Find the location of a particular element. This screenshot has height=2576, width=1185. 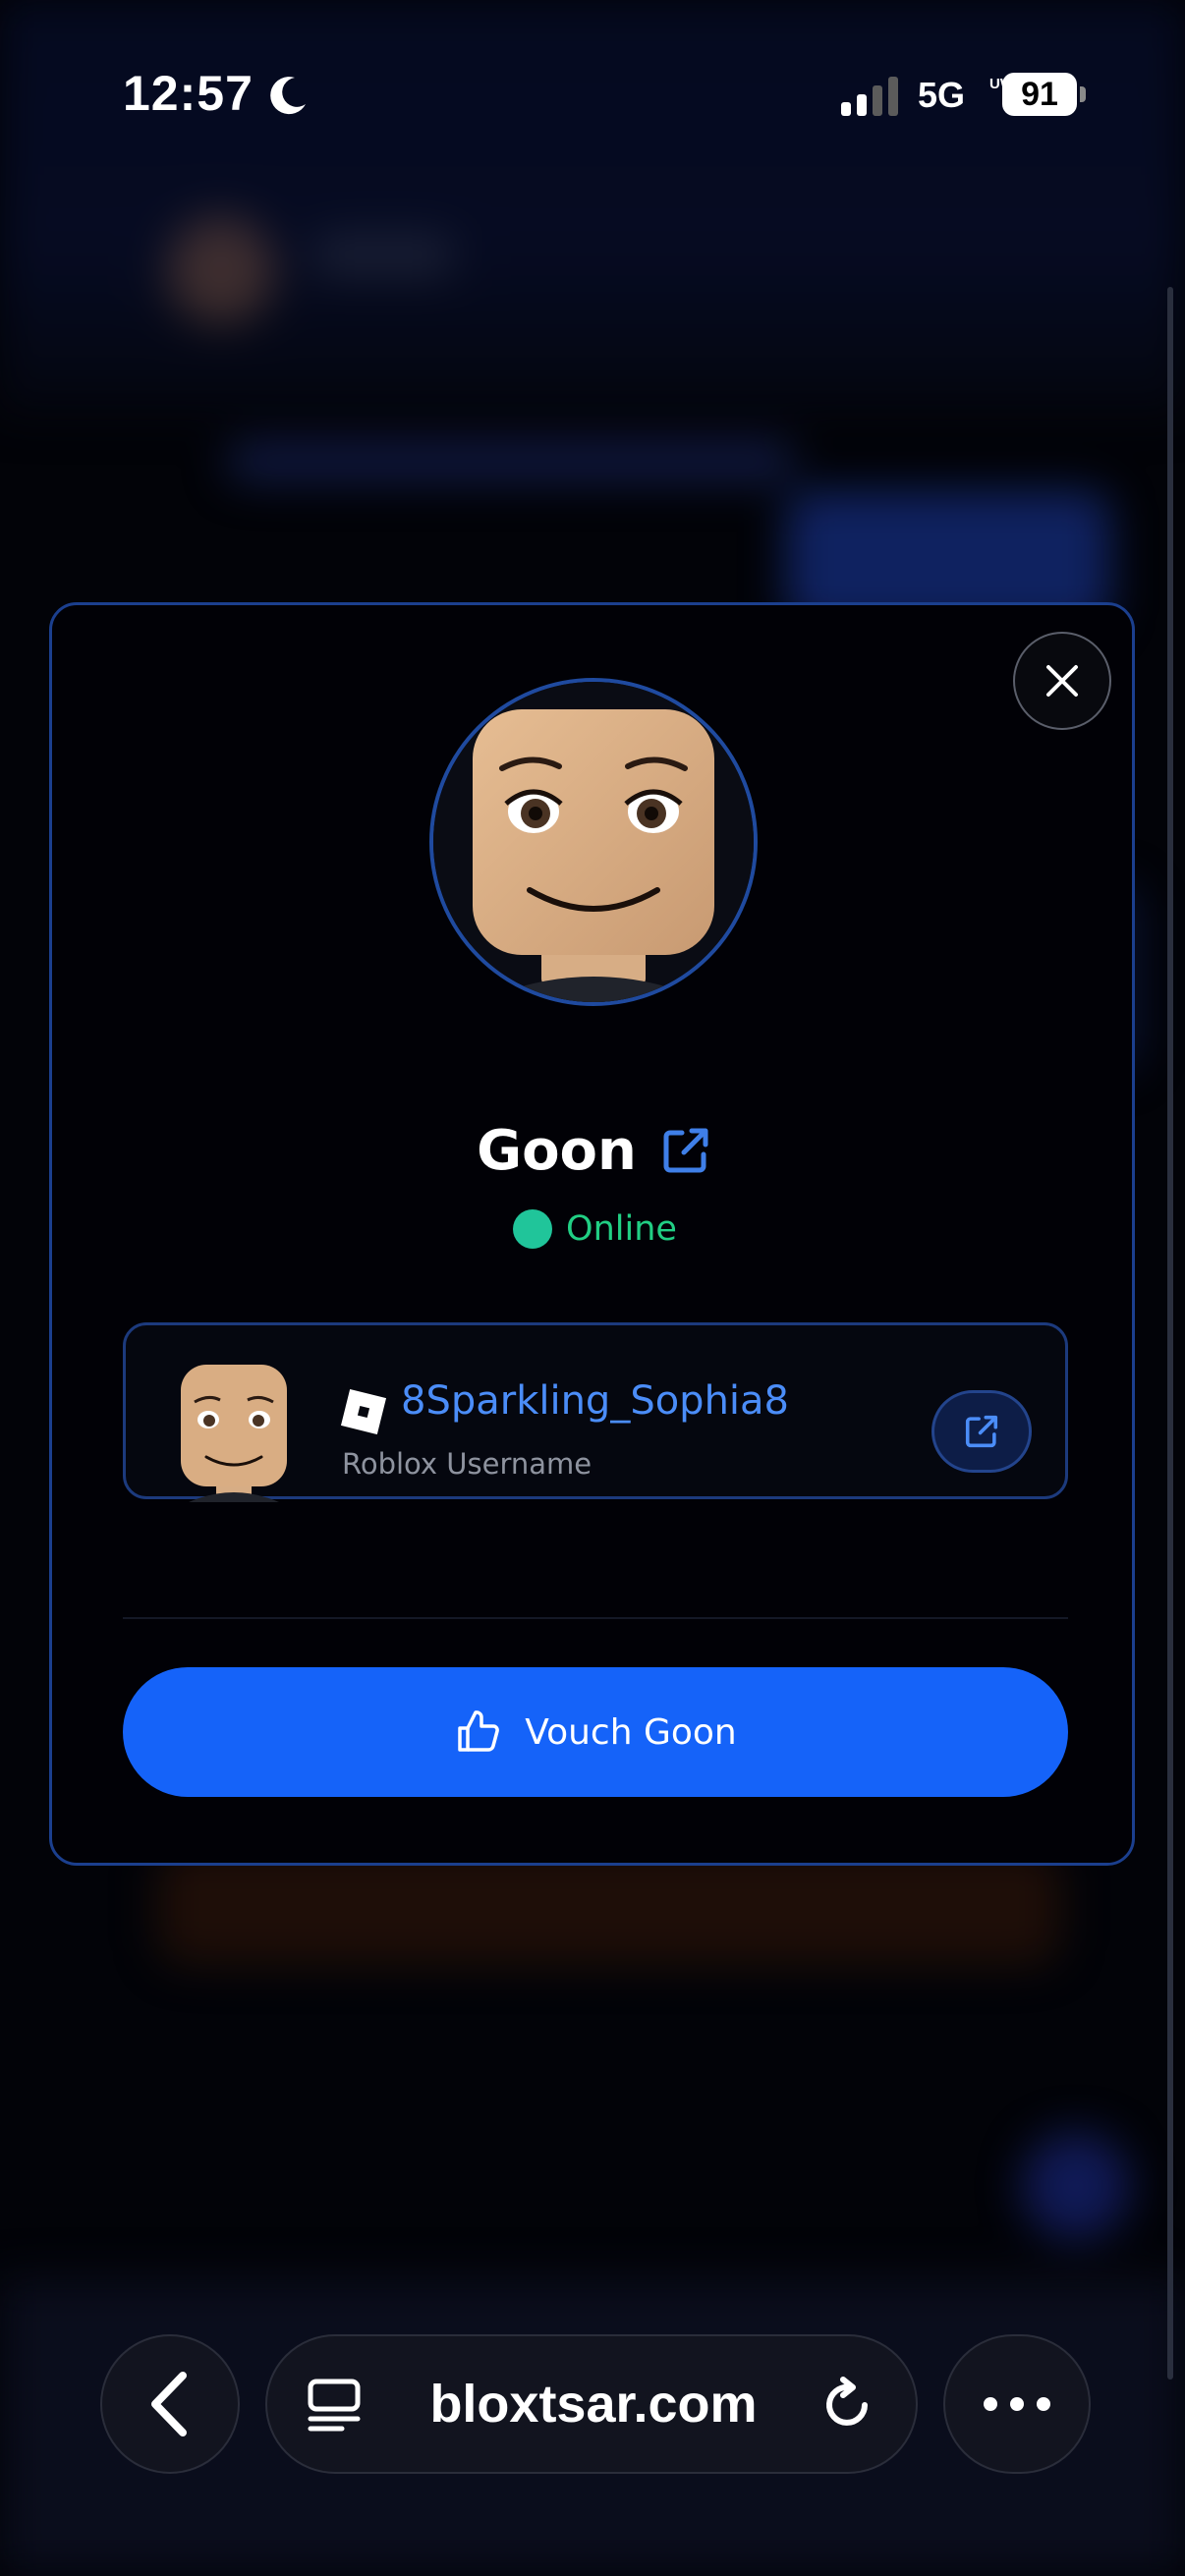

moon-icon is located at coordinates (288, 96).